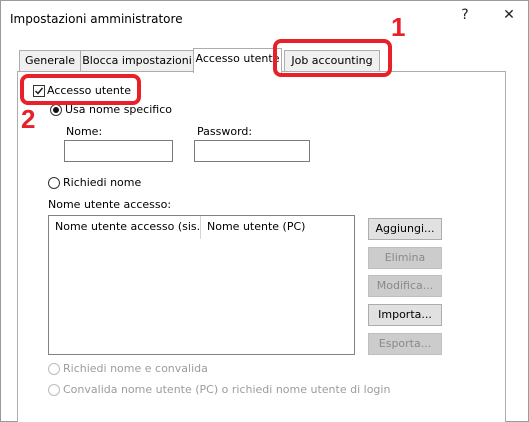  I want to click on elimina-button: Elimina, so click(405, 258).